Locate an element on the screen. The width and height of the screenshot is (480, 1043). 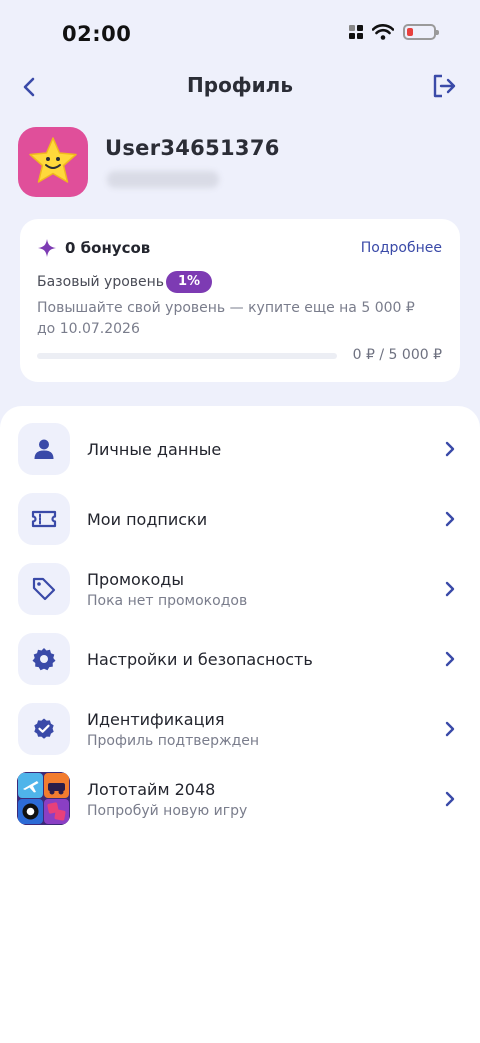
level-badge: 1% is located at coordinates (189, 282).